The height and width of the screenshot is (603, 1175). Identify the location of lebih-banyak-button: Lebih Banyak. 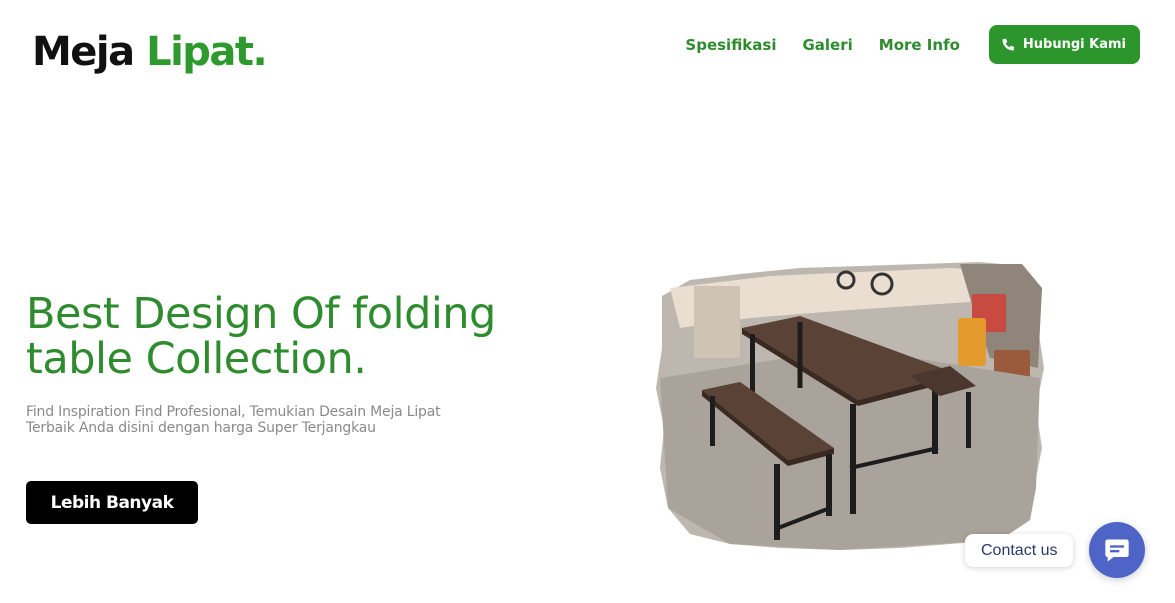
(112, 502).